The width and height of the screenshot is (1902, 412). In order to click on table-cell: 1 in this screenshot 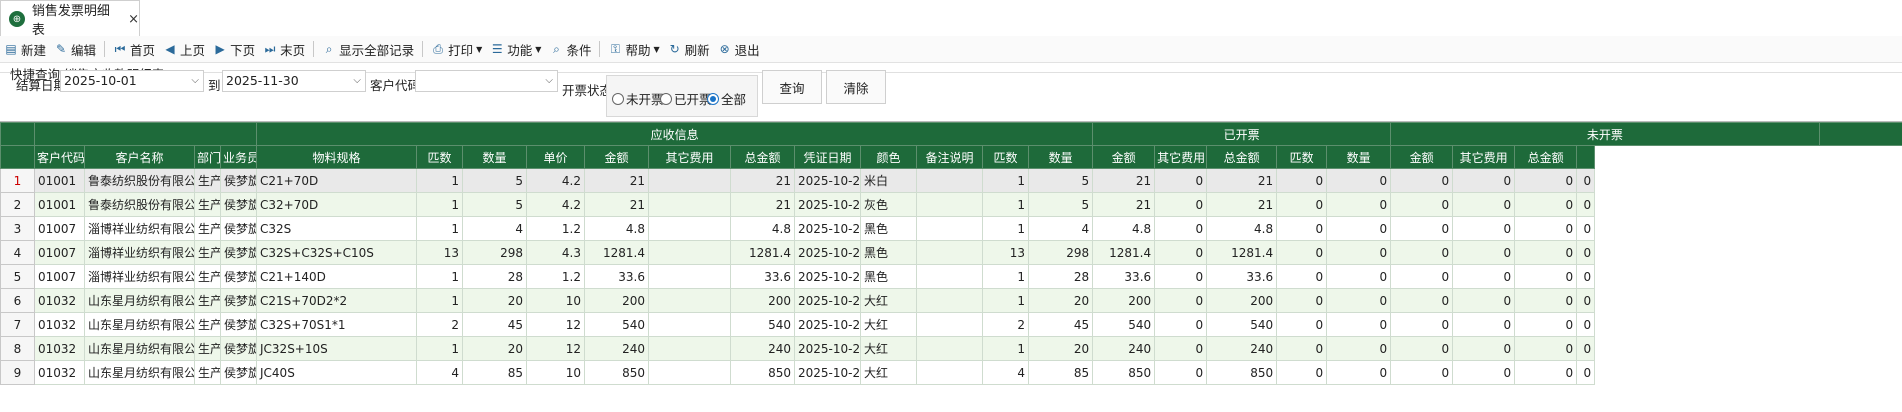, I will do `click(1006, 181)`.